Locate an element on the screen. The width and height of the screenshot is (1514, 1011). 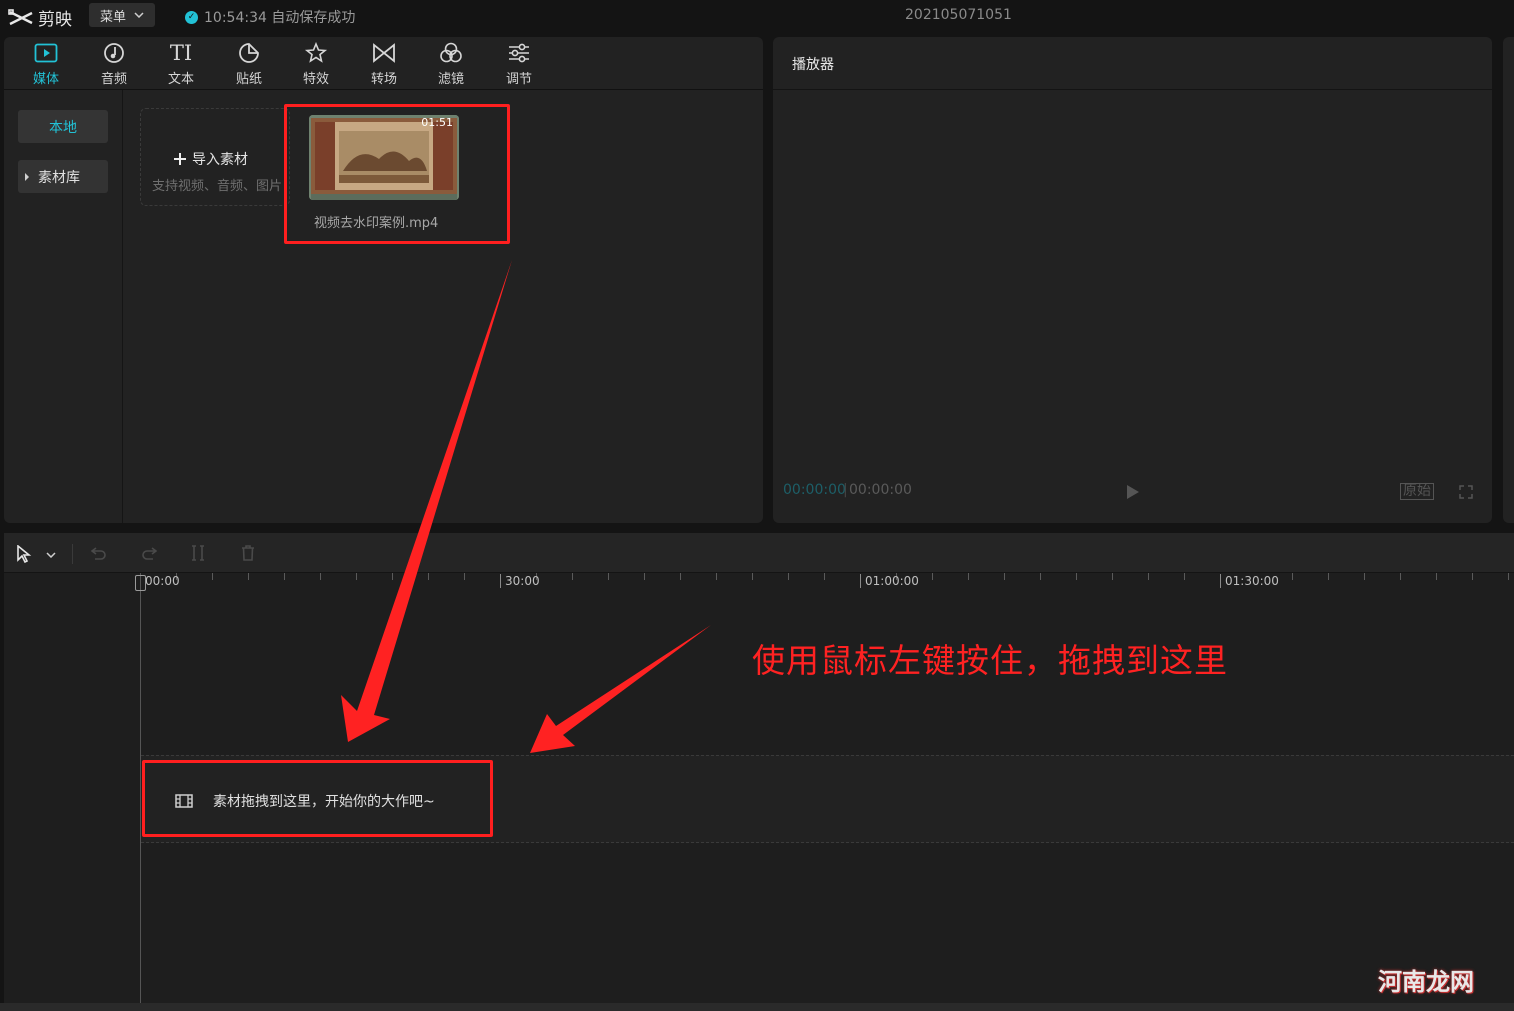
undo-icon is located at coordinates (99, 553).